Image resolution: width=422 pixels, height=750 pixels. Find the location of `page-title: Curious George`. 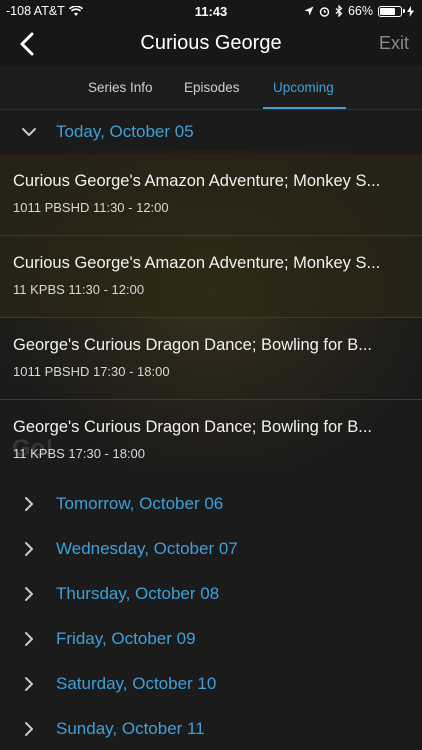

page-title: Curious George is located at coordinates (211, 43).